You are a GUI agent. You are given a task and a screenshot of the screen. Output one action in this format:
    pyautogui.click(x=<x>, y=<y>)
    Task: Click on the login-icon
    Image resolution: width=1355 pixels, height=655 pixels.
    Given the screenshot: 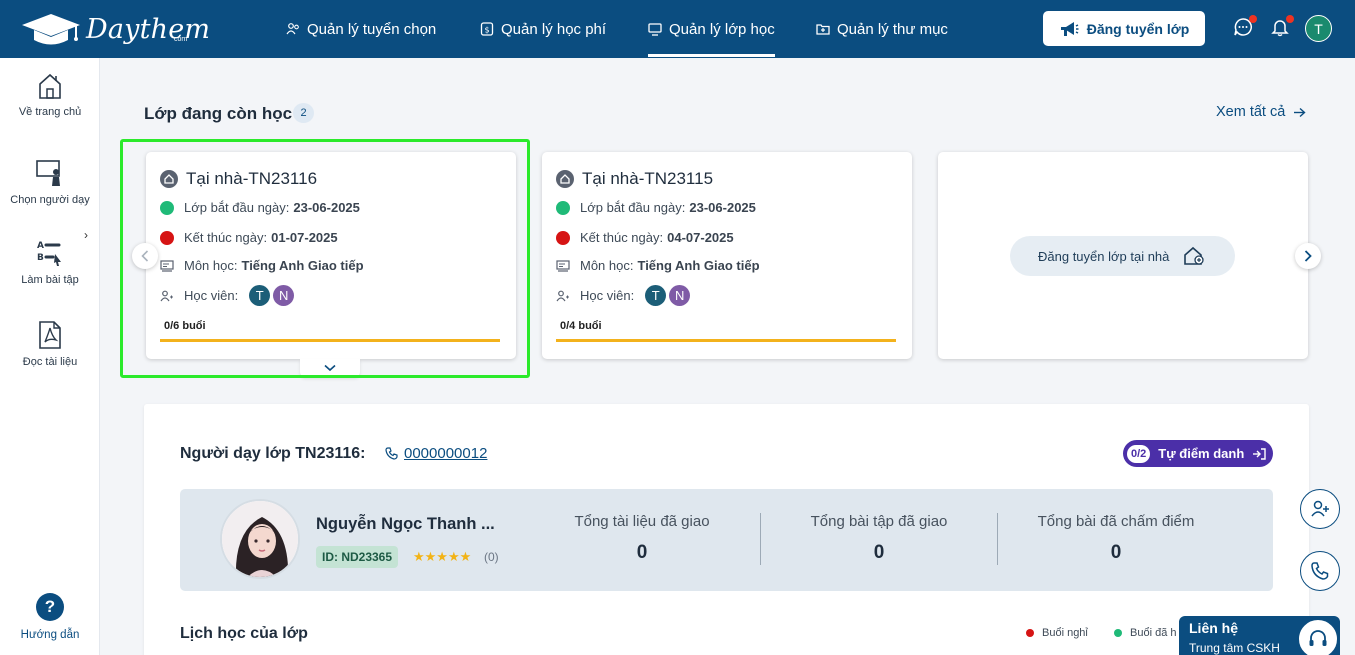 What is the action you would take?
    pyautogui.click(x=1259, y=453)
    